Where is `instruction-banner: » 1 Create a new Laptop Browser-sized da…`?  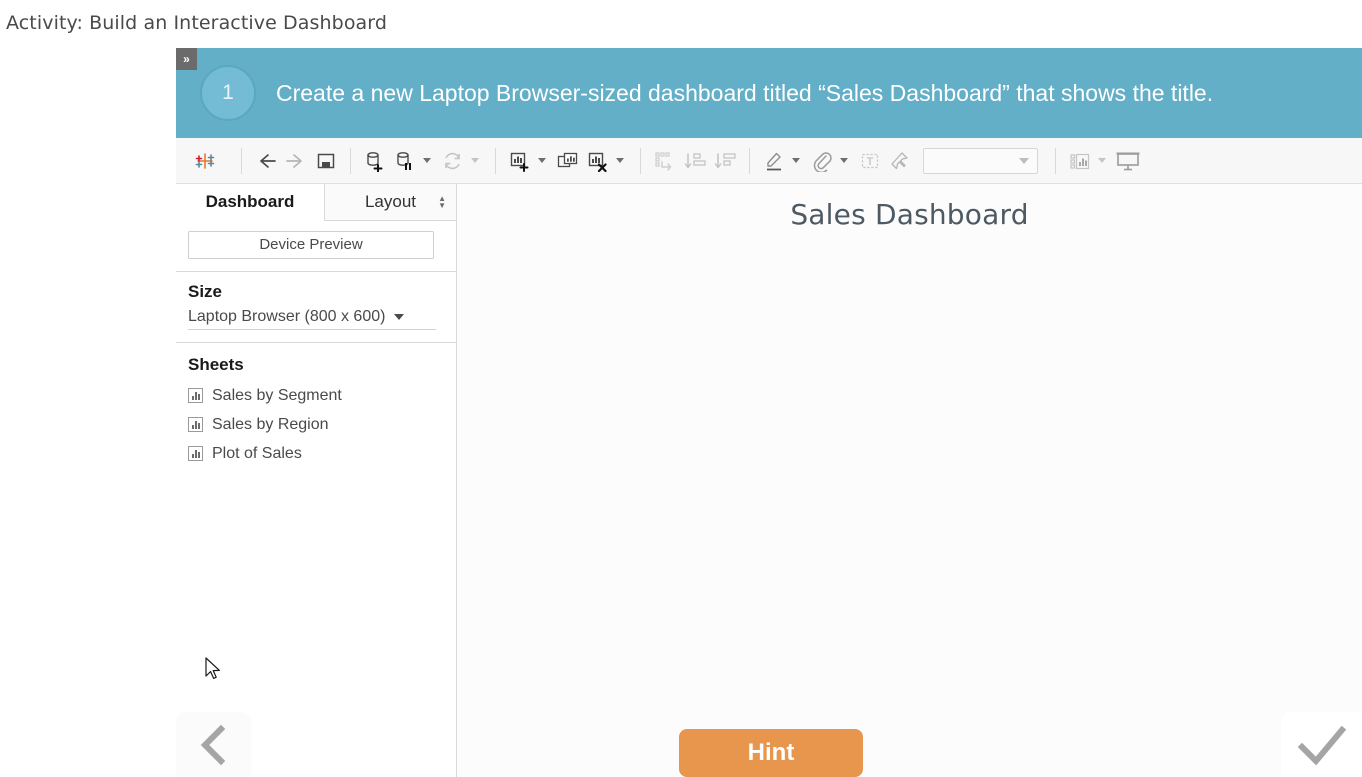 instruction-banner: » 1 Create a new Laptop Browser-sized da… is located at coordinates (769, 93).